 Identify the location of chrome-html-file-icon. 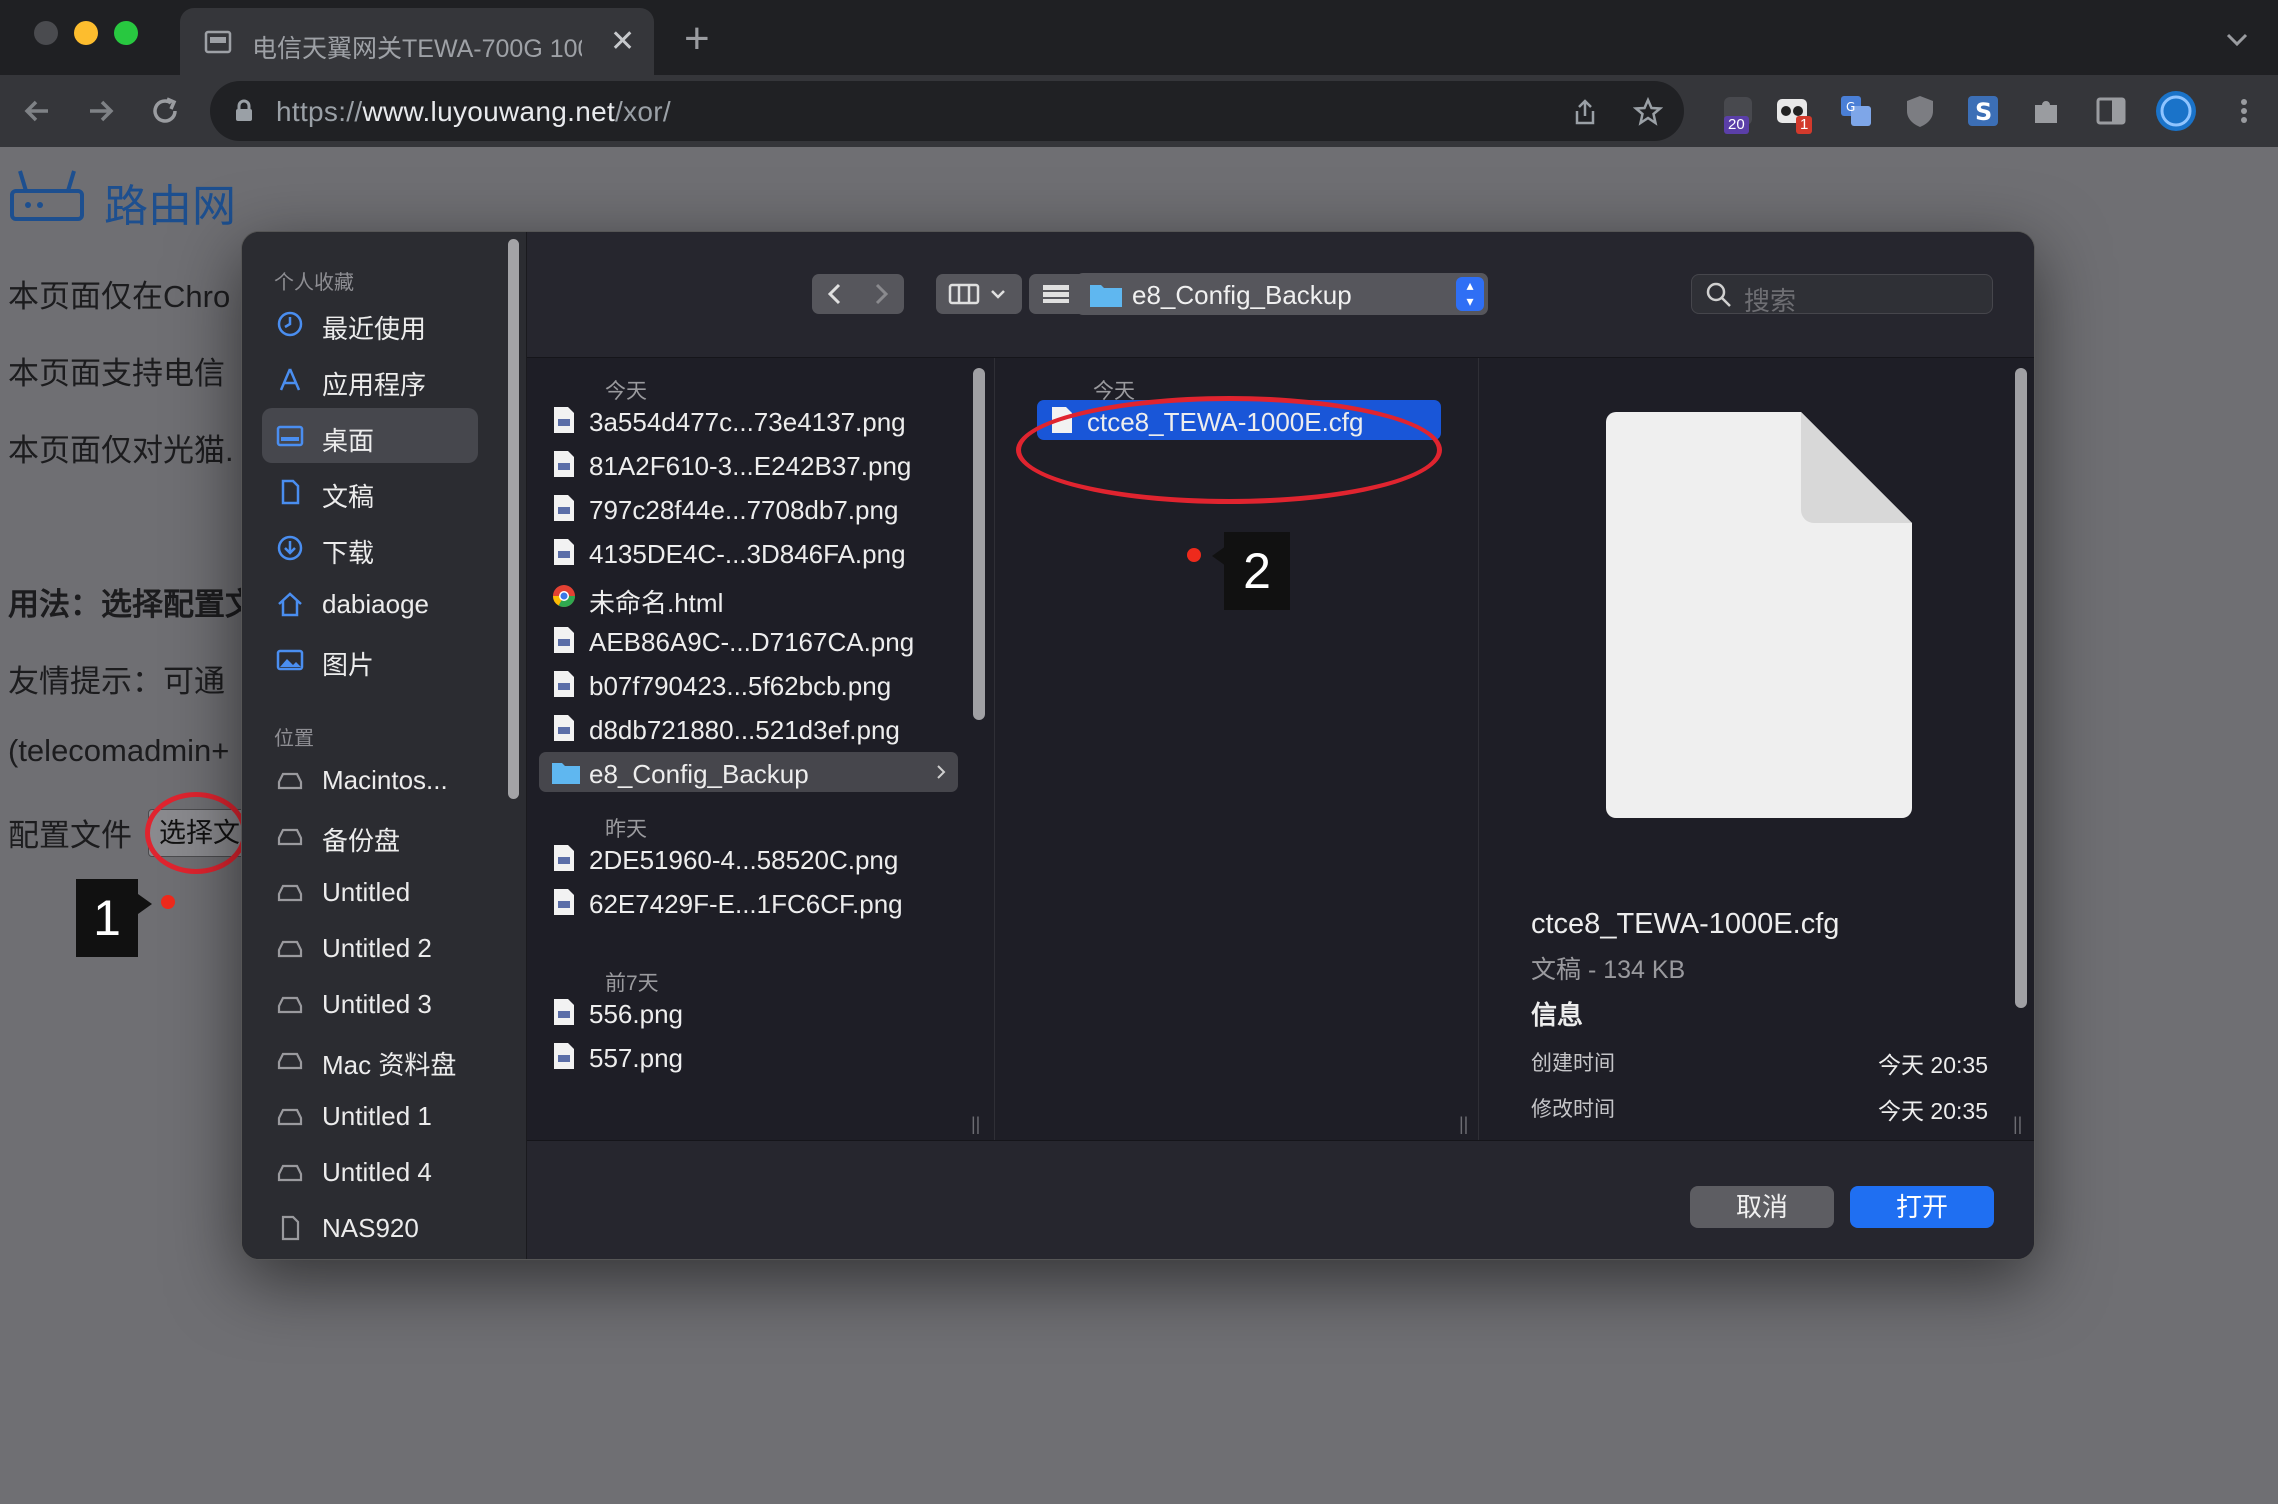
(564, 596).